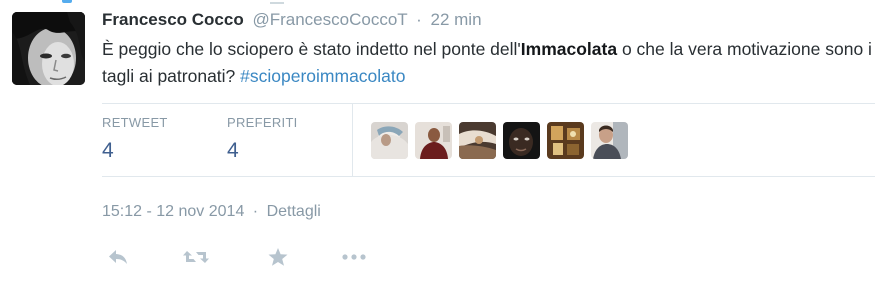  I want to click on favorites-label: PREFERITI, so click(262, 122).